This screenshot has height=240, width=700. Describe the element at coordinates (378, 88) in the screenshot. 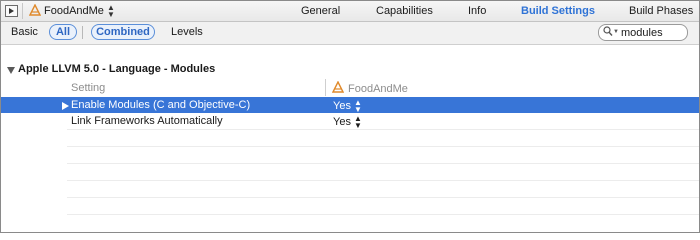

I see `column-target-label: FoodAndMe` at that location.